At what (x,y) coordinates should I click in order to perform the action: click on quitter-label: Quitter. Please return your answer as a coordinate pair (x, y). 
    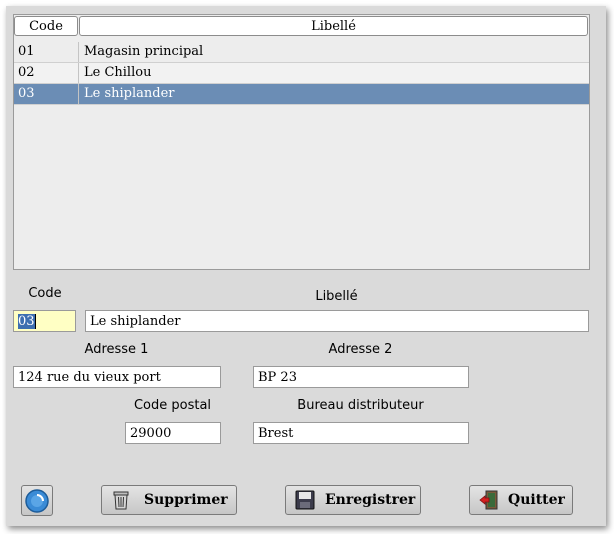
    Looking at the image, I should click on (536, 500).